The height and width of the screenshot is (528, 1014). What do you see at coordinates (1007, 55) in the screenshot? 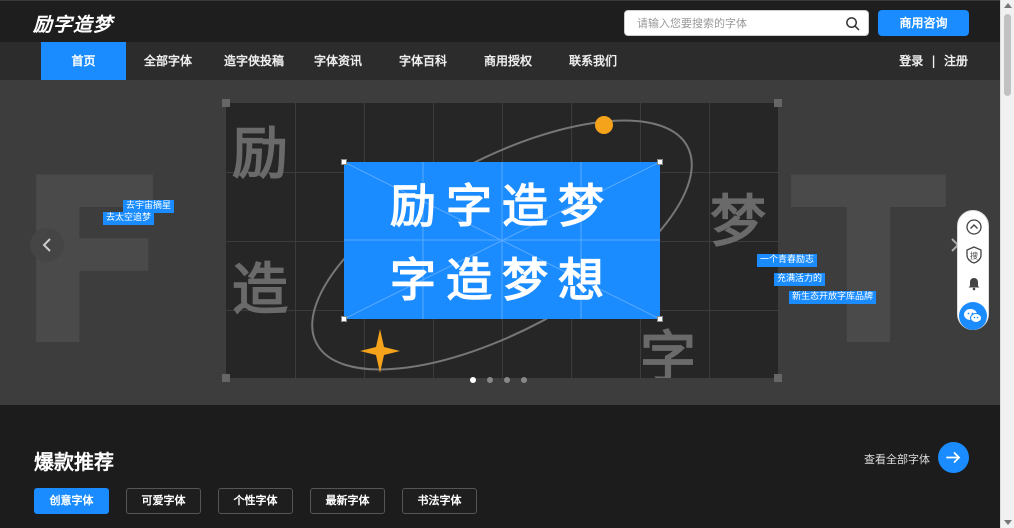
I see `scrollbar-thumb` at bounding box center [1007, 55].